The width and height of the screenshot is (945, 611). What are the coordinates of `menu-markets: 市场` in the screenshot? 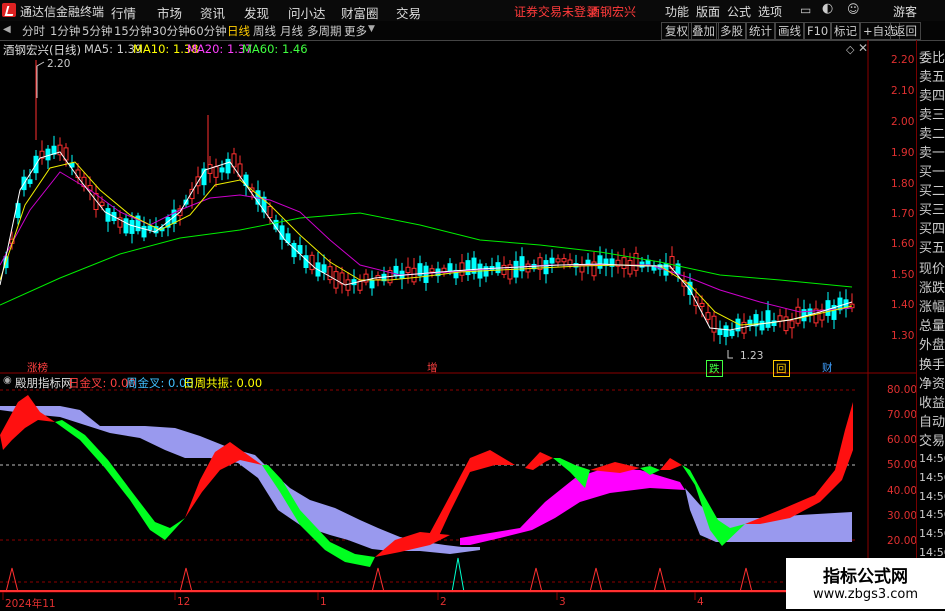 It's located at (169, 12).